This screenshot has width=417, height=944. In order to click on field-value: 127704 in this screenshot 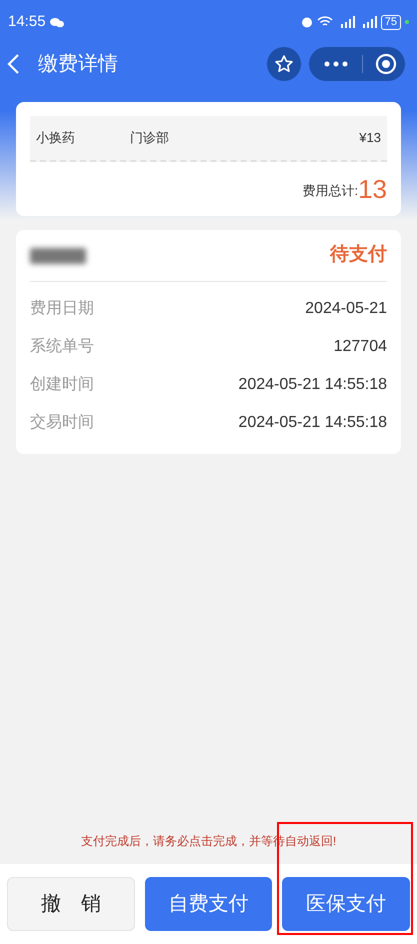, I will do `click(360, 347)`.